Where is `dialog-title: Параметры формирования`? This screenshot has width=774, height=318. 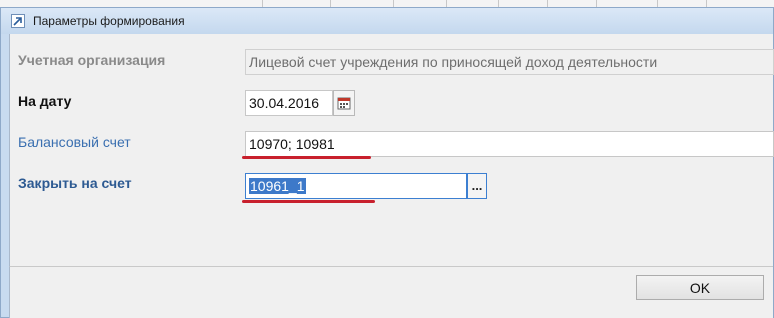
dialog-title: Параметры формирования is located at coordinates (109, 21).